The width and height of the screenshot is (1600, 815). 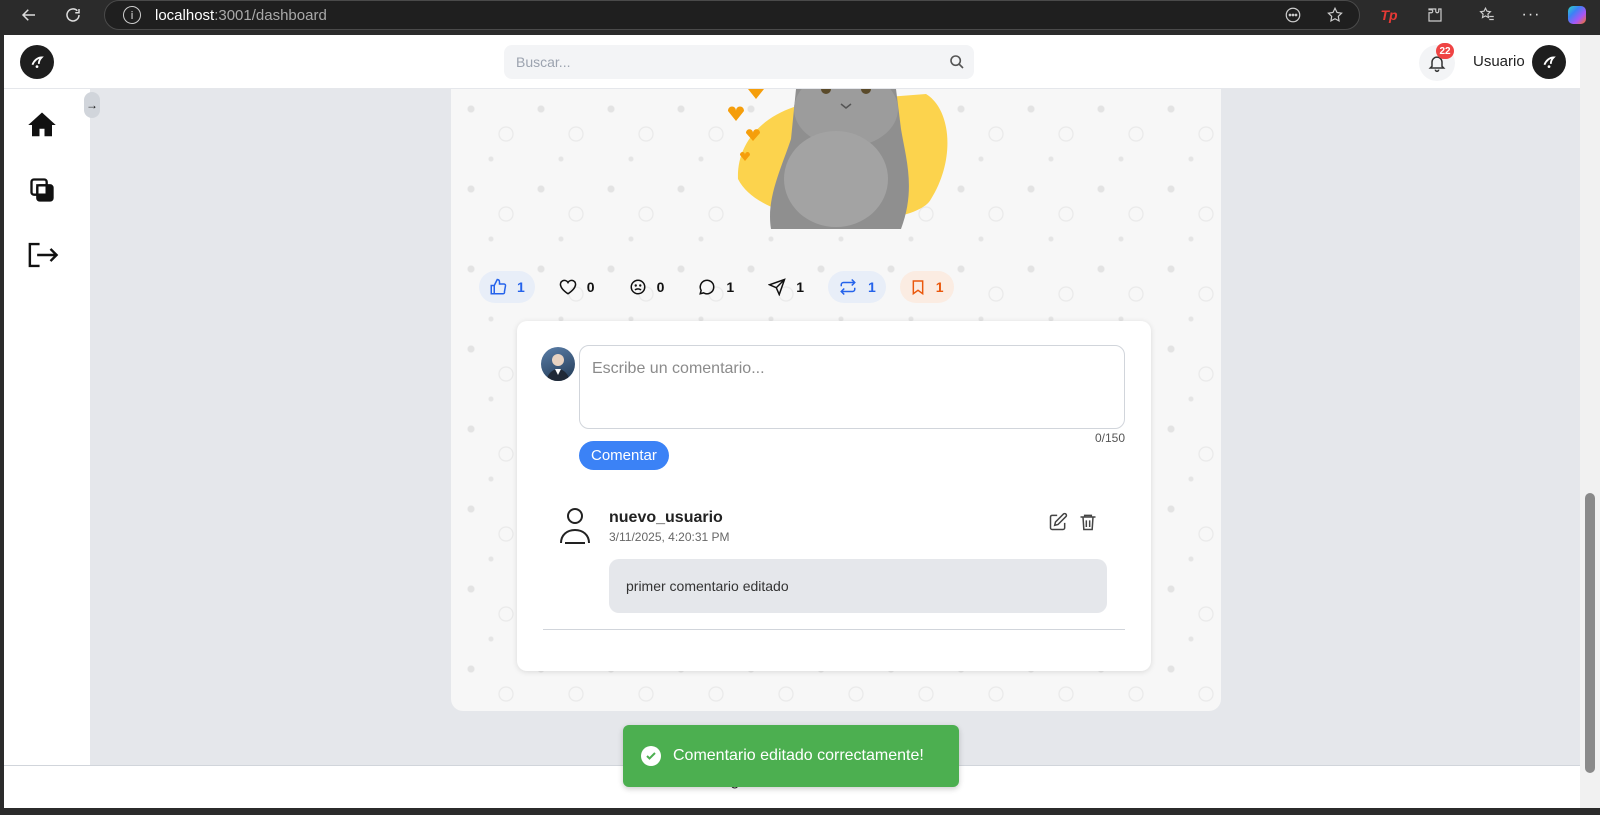 I want to click on comment-timestamp: 3/11/2025, 4:20:31 PM, so click(x=669, y=537).